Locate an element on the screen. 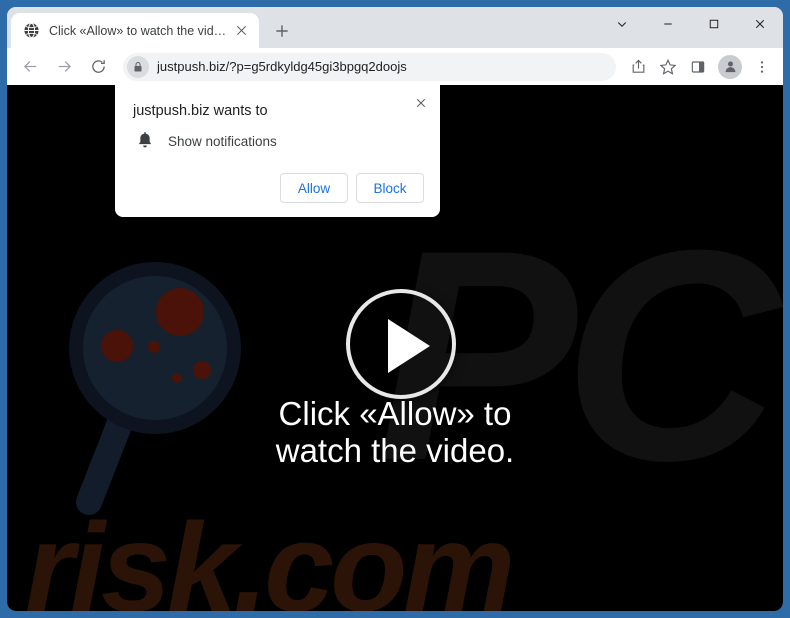 The image size is (790, 618). permission-label: Show notifications is located at coordinates (222, 141).